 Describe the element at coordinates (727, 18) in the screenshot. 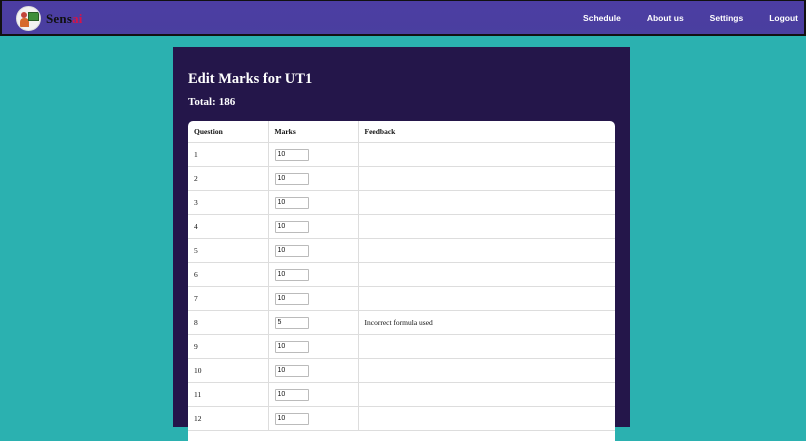

I see `nav-settings-link: Settings` at that location.